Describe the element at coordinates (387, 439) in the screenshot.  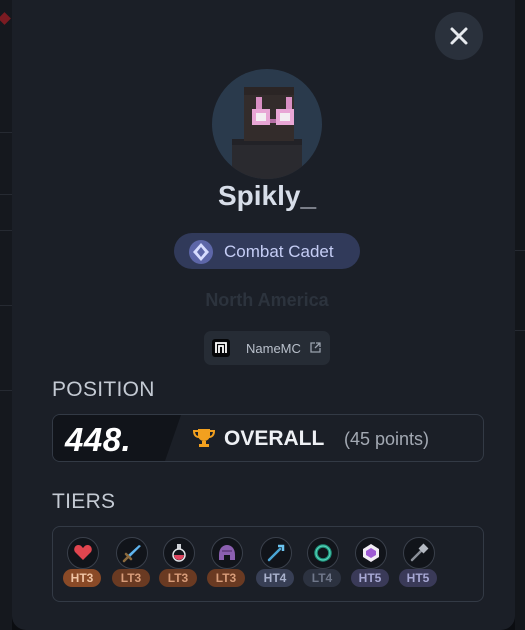
I see `points-text: (45 points)` at that location.